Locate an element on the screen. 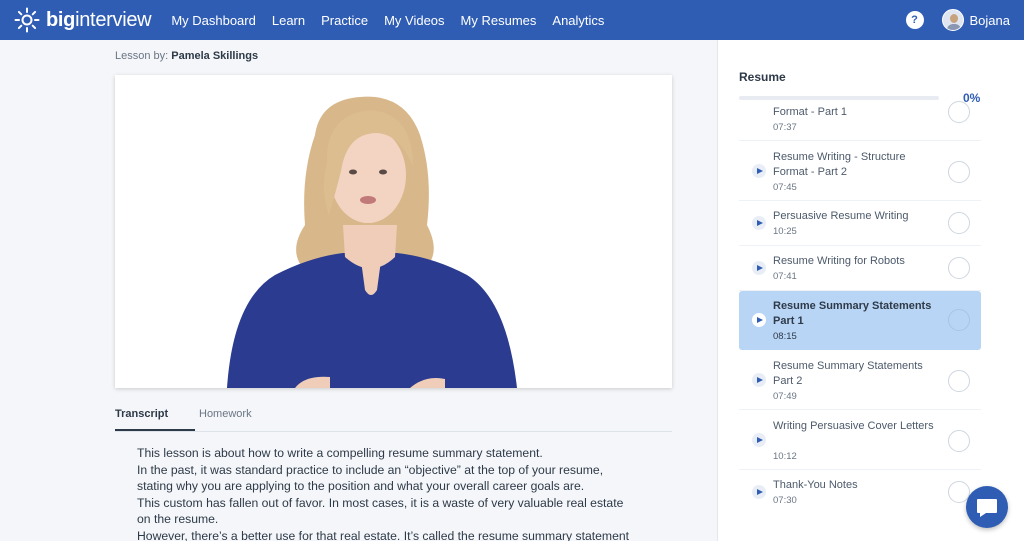 This screenshot has width=1024, height=541. lesson-duration: 07:49 is located at coordinates (785, 396).